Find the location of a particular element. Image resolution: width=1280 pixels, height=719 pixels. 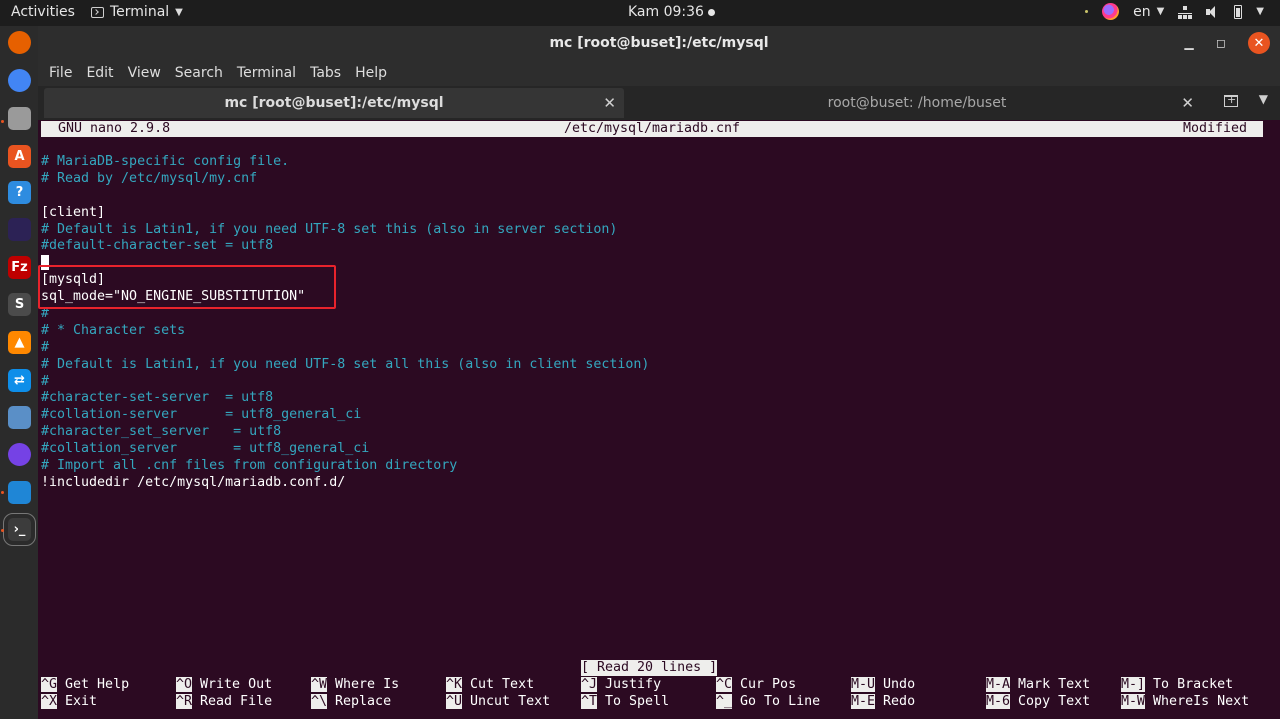

shortcut-item: ^T To Spell is located at coordinates (625, 702).